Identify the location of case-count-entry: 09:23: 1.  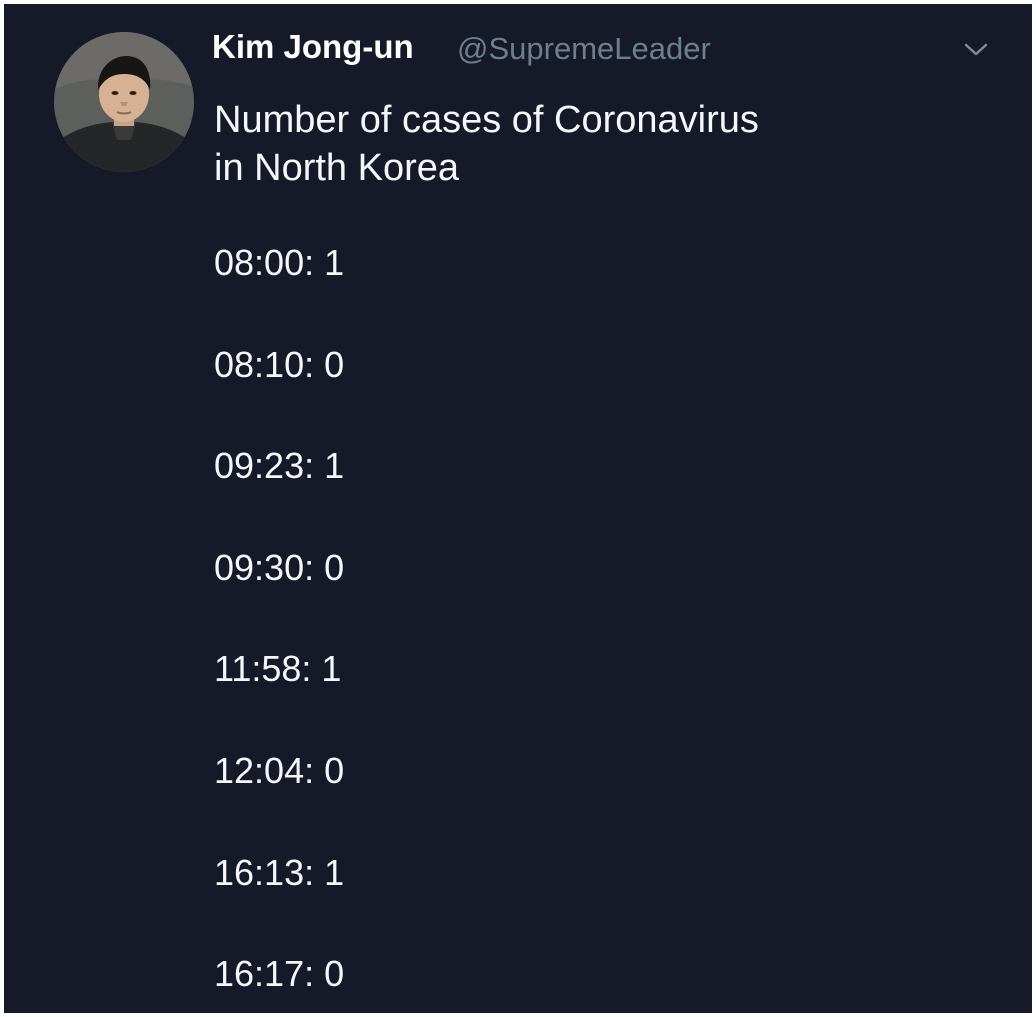
(279, 466).